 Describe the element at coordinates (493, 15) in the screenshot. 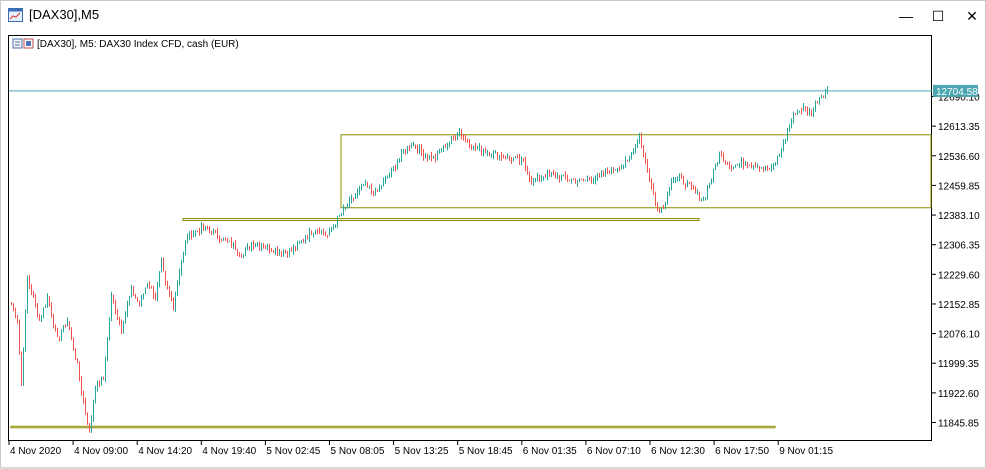

I see `title-bar: [DAX30],M5 — ☐ ✕` at that location.